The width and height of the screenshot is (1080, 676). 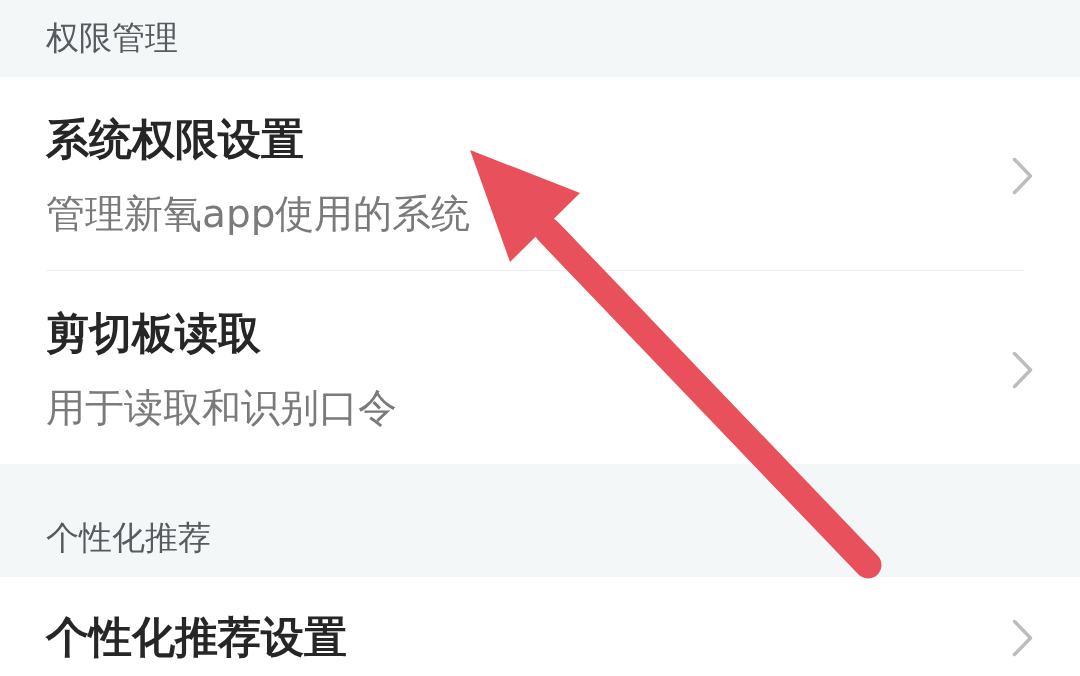 I want to click on settings-row: 个性化推荐设置, so click(x=540, y=626).